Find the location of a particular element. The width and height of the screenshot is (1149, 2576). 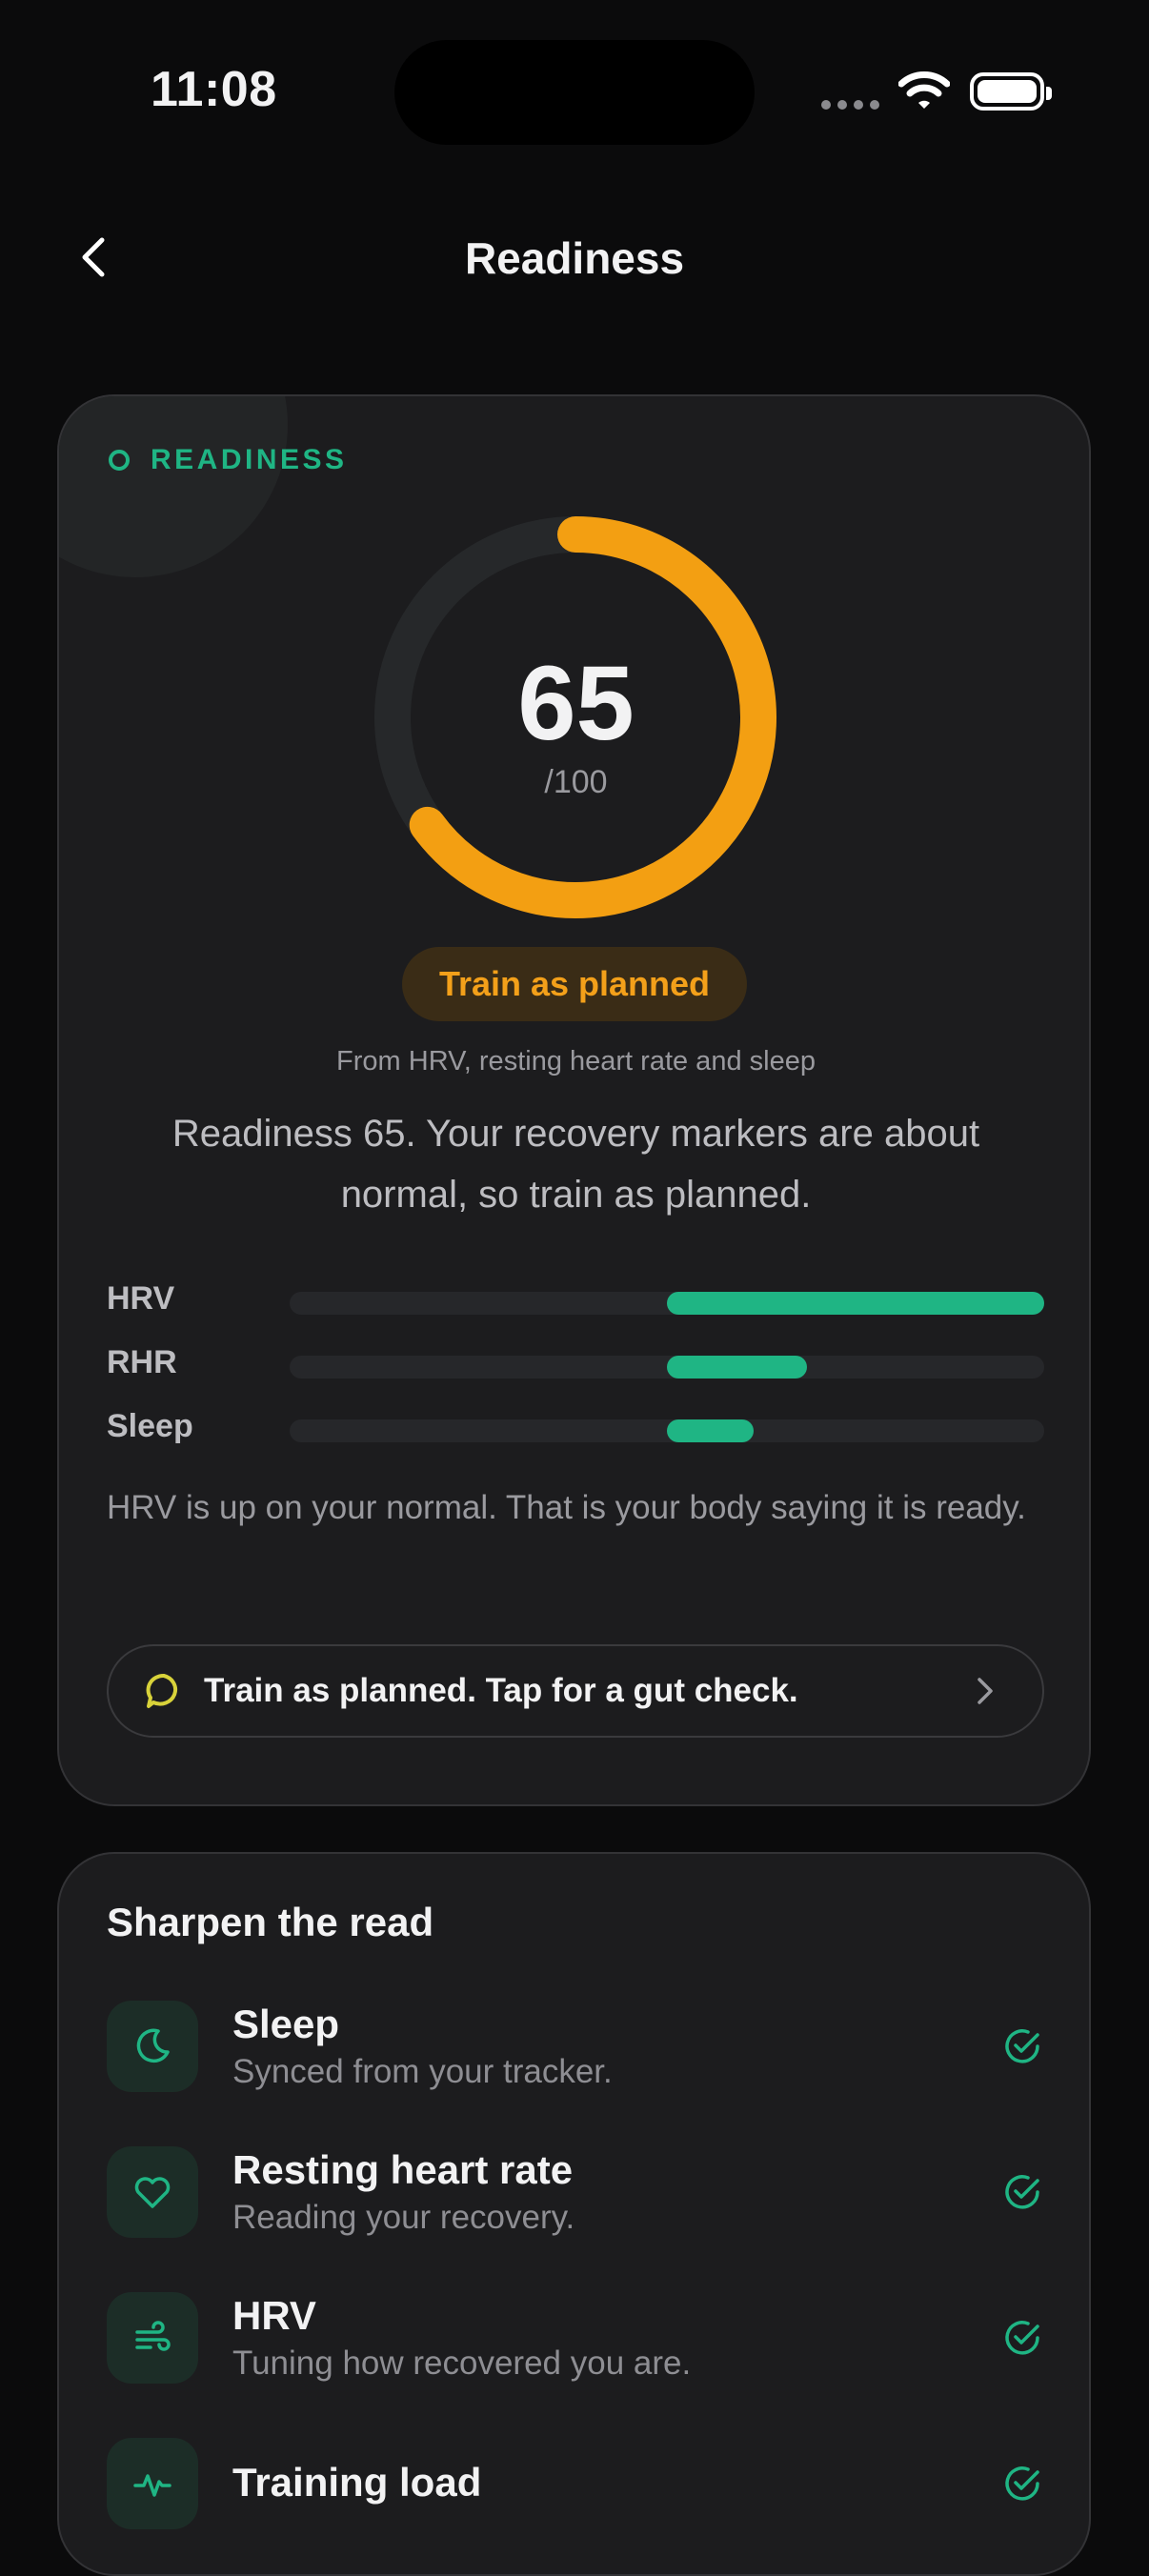

gut-check-label: Train as planned. Tap for a gut check. is located at coordinates (501, 1691).